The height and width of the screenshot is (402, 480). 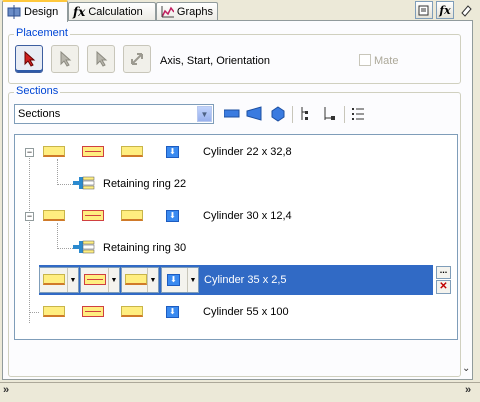 What do you see at coordinates (194, 11) in the screenshot?
I see `tab-label: Graphs` at bounding box center [194, 11].